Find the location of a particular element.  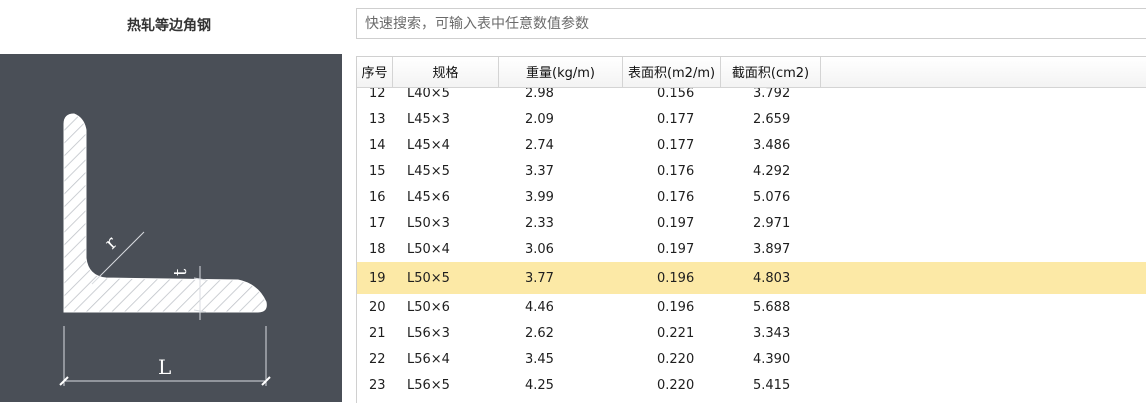

cell-spec: L45×3 is located at coordinates (428, 119).